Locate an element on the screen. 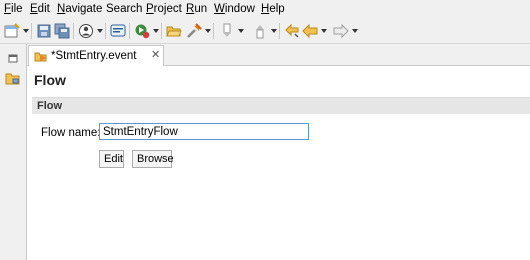 The image size is (530, 260). editor-tab-bar: *StmtEntry.event ✕ is located at coordinates (278, 55).